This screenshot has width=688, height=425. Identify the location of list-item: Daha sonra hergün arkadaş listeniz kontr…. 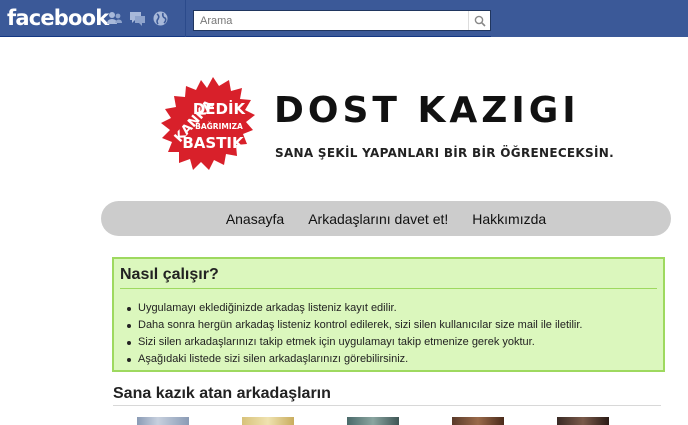
(353, 325).